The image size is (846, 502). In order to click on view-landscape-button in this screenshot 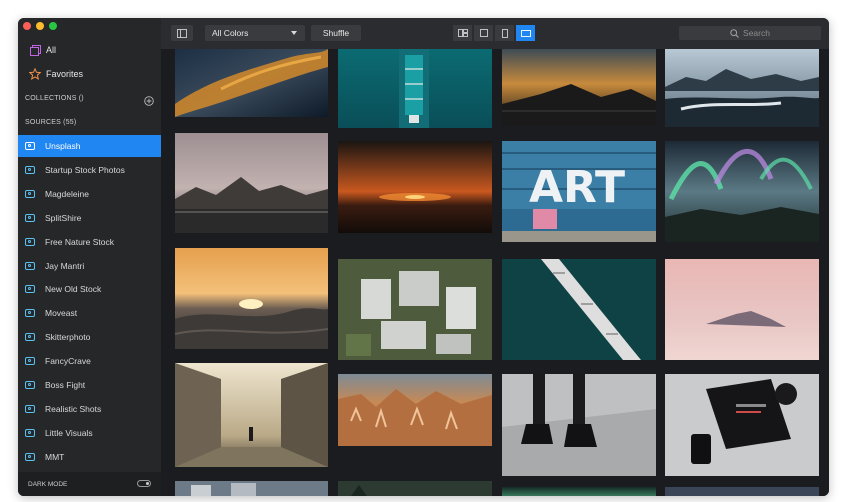, I will do `click(525, 33)`.